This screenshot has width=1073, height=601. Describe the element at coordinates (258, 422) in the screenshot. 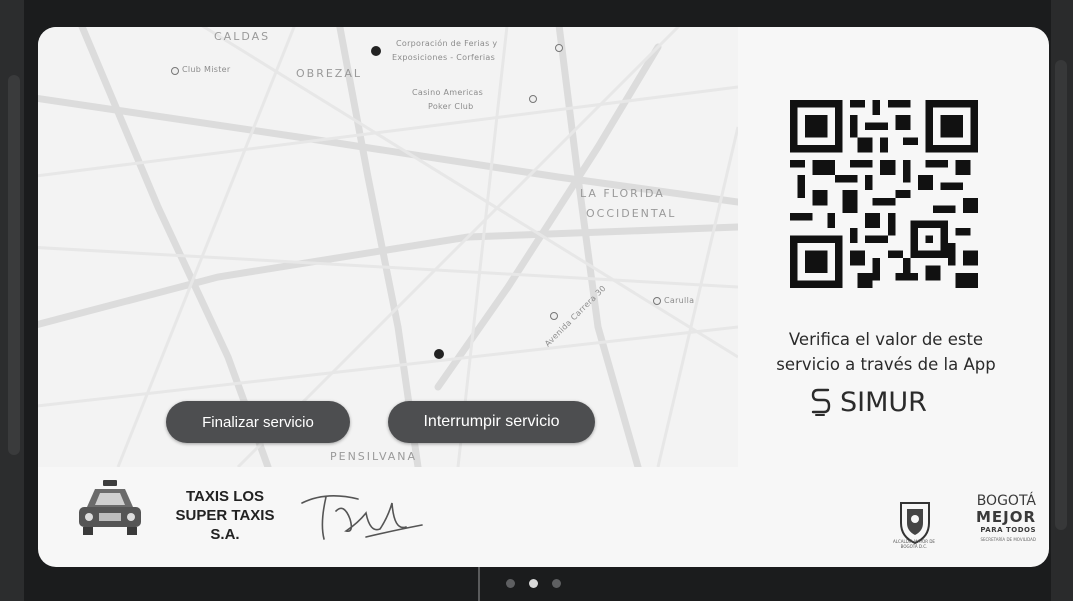

I see `finalizar-servicio-button: Finalizar servicio` at that location.